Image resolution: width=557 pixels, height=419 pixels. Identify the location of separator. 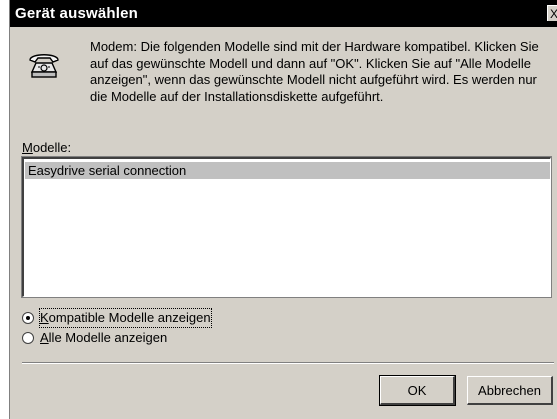
(288, 363).